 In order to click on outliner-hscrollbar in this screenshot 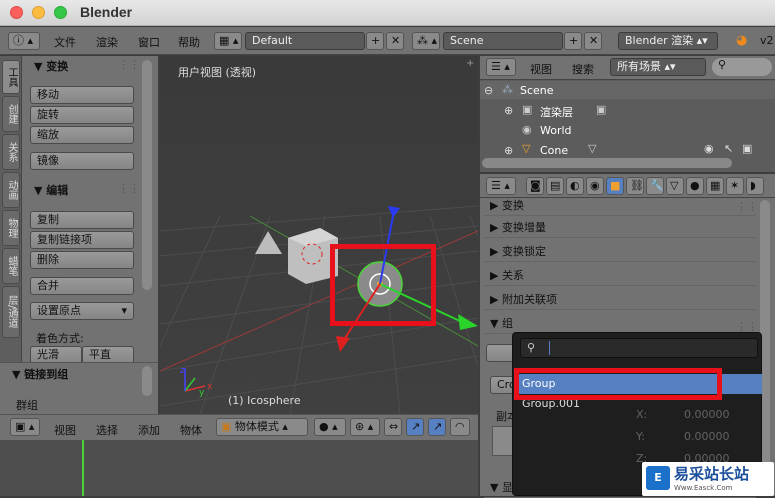, I will do `click(607, 163)`.